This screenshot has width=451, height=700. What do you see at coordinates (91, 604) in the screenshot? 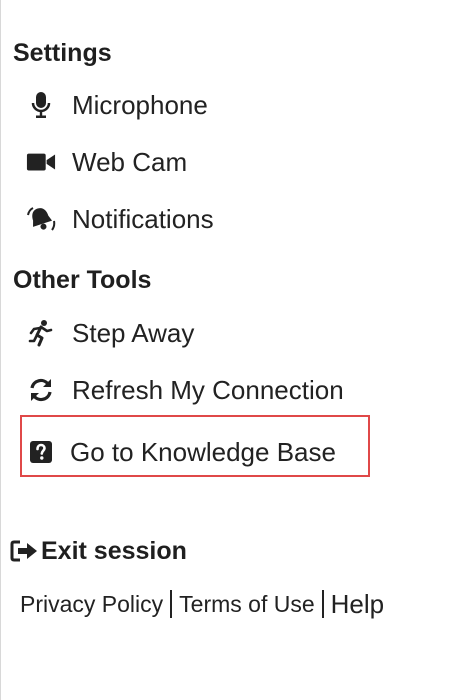
I see `privacy-policy-link: Privacy Policy` at bounding box center [91, 604].